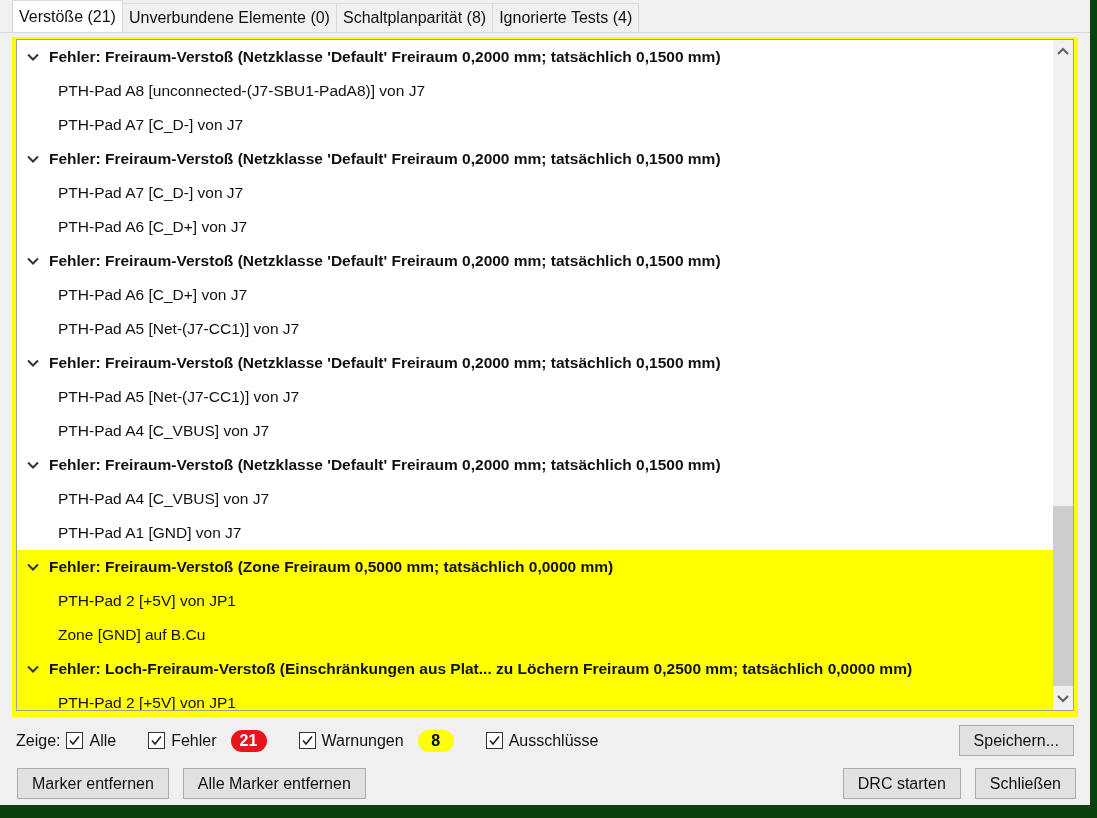  Describe the element at coordinates (1063, 375) in the screenshot. I see `scrollbar` at that location.